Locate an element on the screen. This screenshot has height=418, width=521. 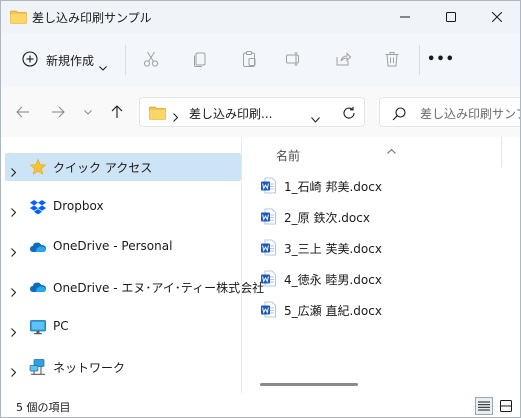
file-name: 4_徳永 睦男.docx is located at coordinates (333, 280).